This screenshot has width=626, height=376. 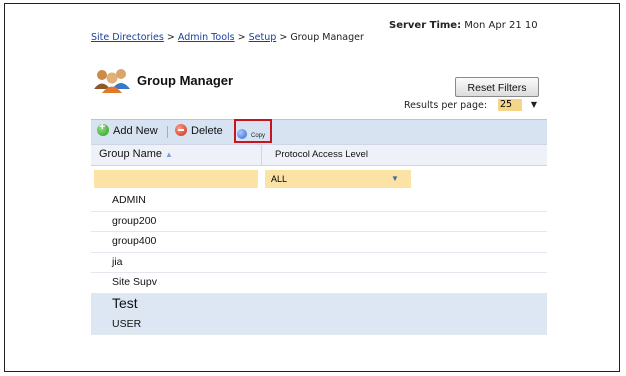 I want to click on sort-ascending-icon: ▲, so click(x=168, y=154).